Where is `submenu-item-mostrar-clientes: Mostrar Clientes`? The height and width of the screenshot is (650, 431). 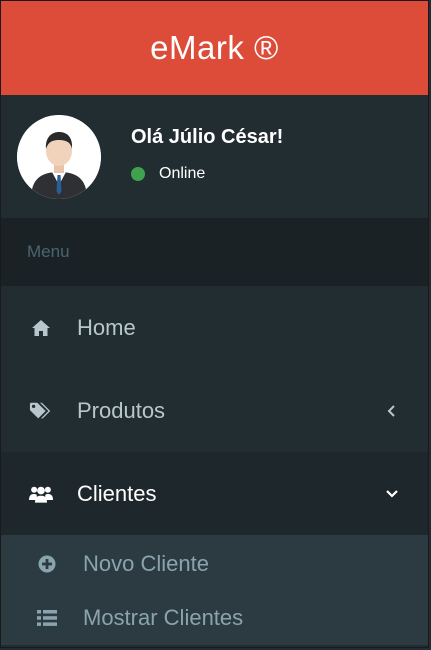
submenu-item-mostrar-clientes: Mostrar Clientes is located at coordinates (214, 618).